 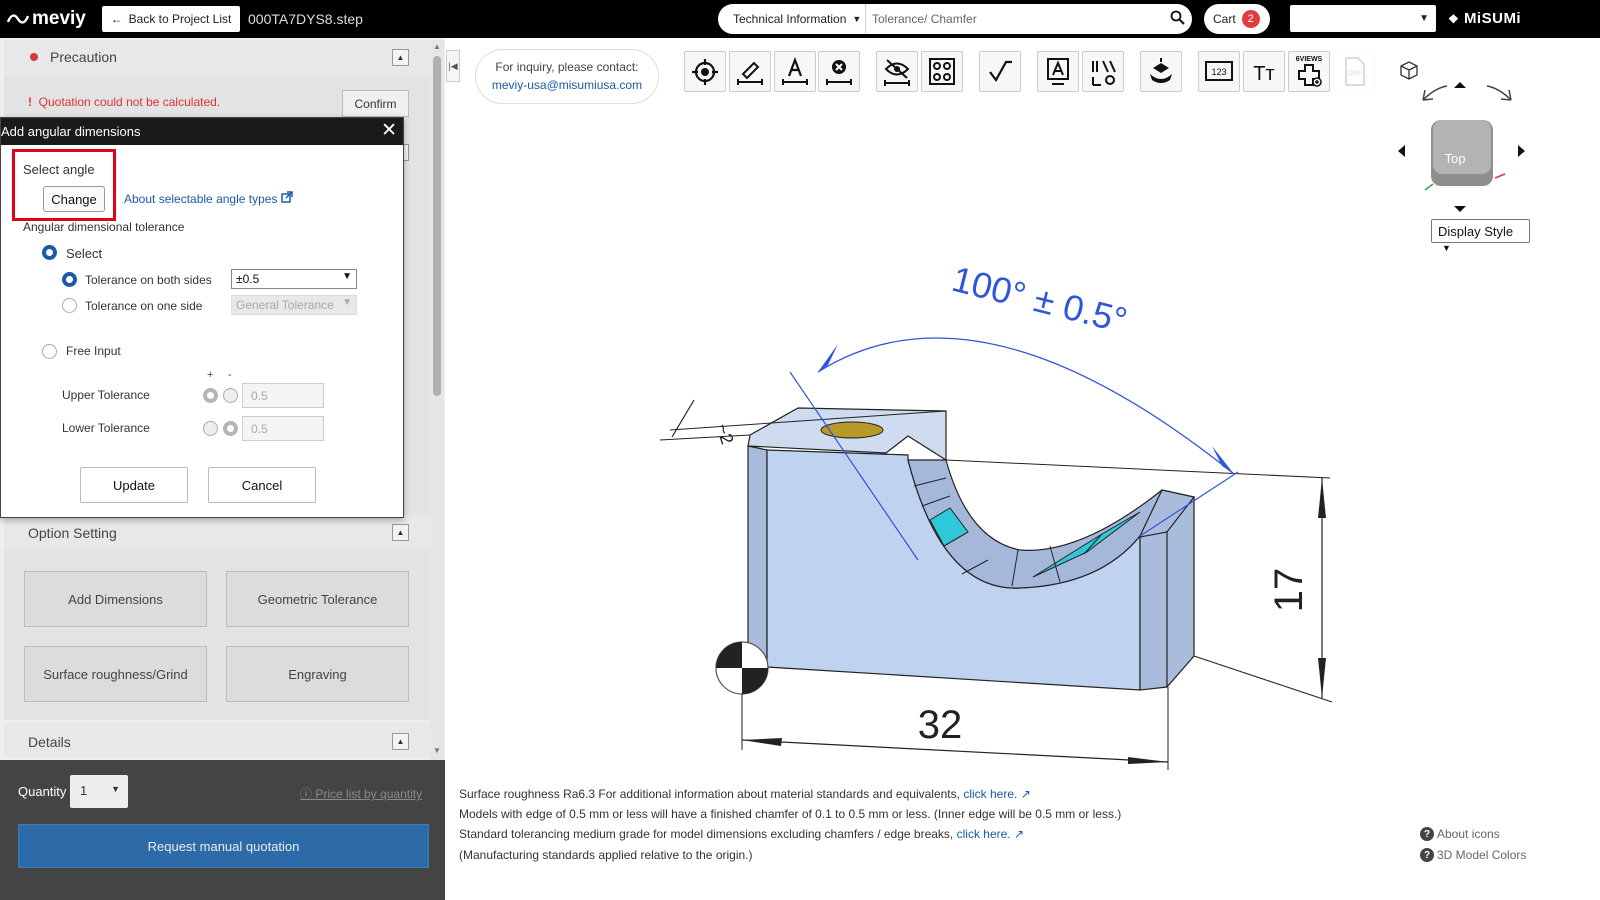 What do you see at coordinates (46, 19) in the screenshot?
I see `meviy-logo: meviy` at bounding box center [46, 19].